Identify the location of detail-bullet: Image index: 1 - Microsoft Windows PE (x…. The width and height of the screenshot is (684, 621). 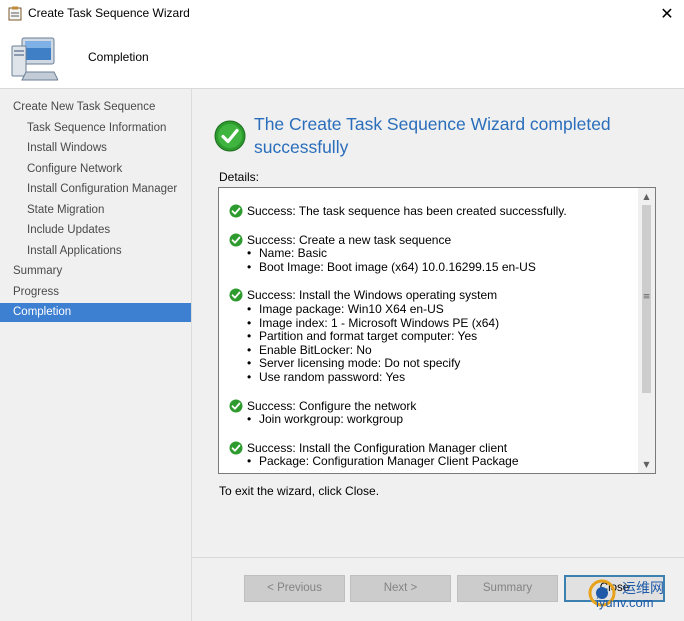
(434, 323).